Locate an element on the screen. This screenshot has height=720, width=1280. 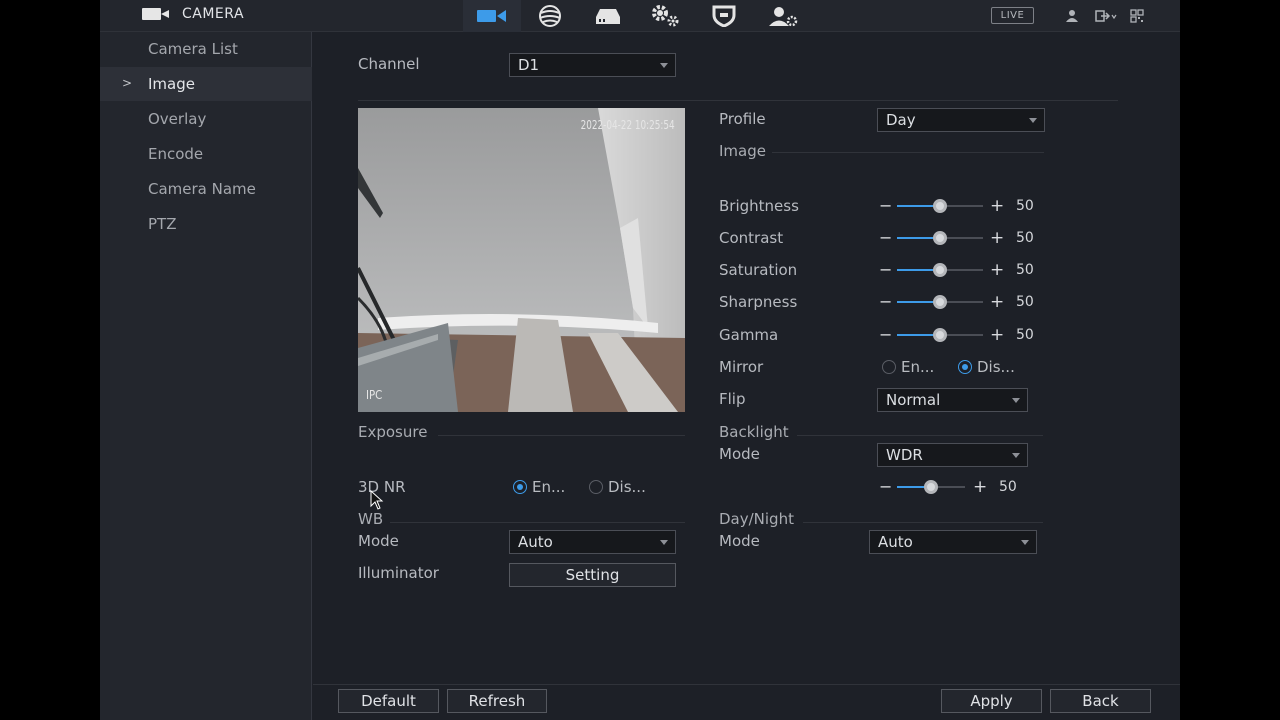
logout-icon is located at coordinates (1106, 16).